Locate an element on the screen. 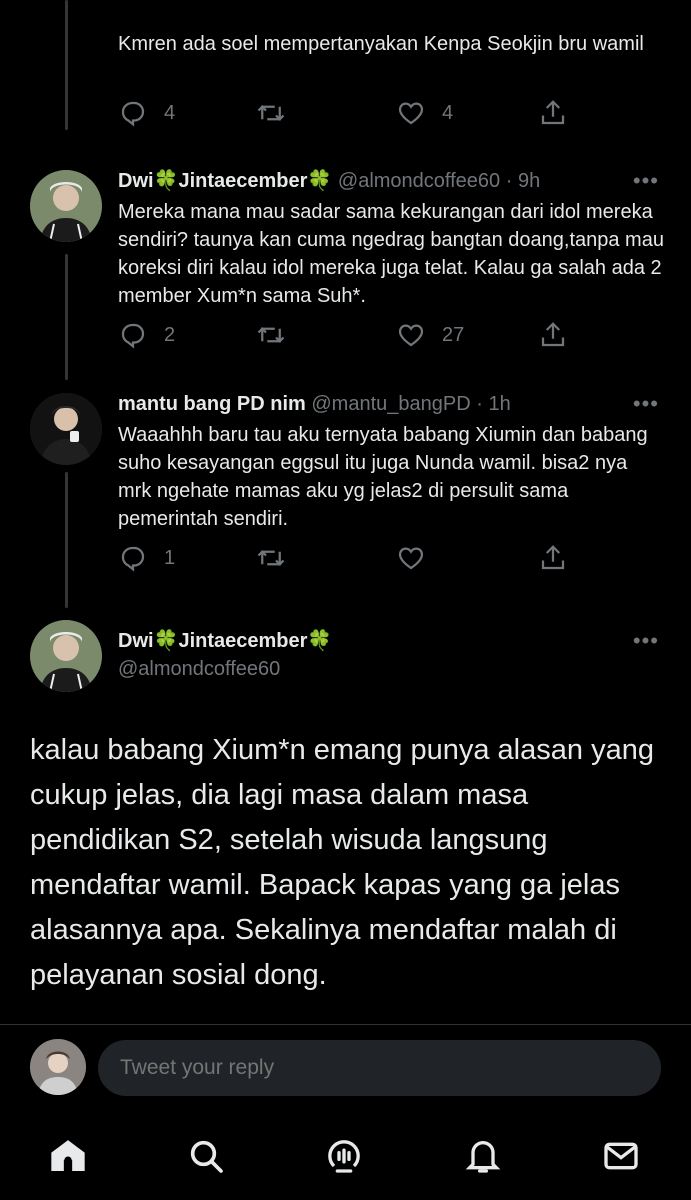 The height and width of the screenshot is (1200, 691). nav-messages is located at coordinates (621, 1156).